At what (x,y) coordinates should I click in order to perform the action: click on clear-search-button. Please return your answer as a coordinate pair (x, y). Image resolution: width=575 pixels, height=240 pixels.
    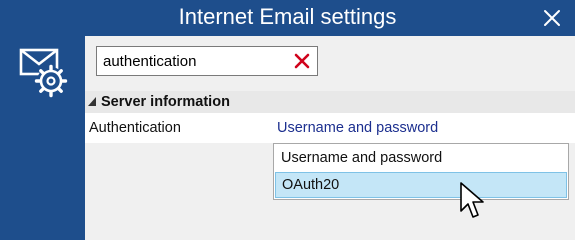
    Looking at the image, I should click on (302, 61).